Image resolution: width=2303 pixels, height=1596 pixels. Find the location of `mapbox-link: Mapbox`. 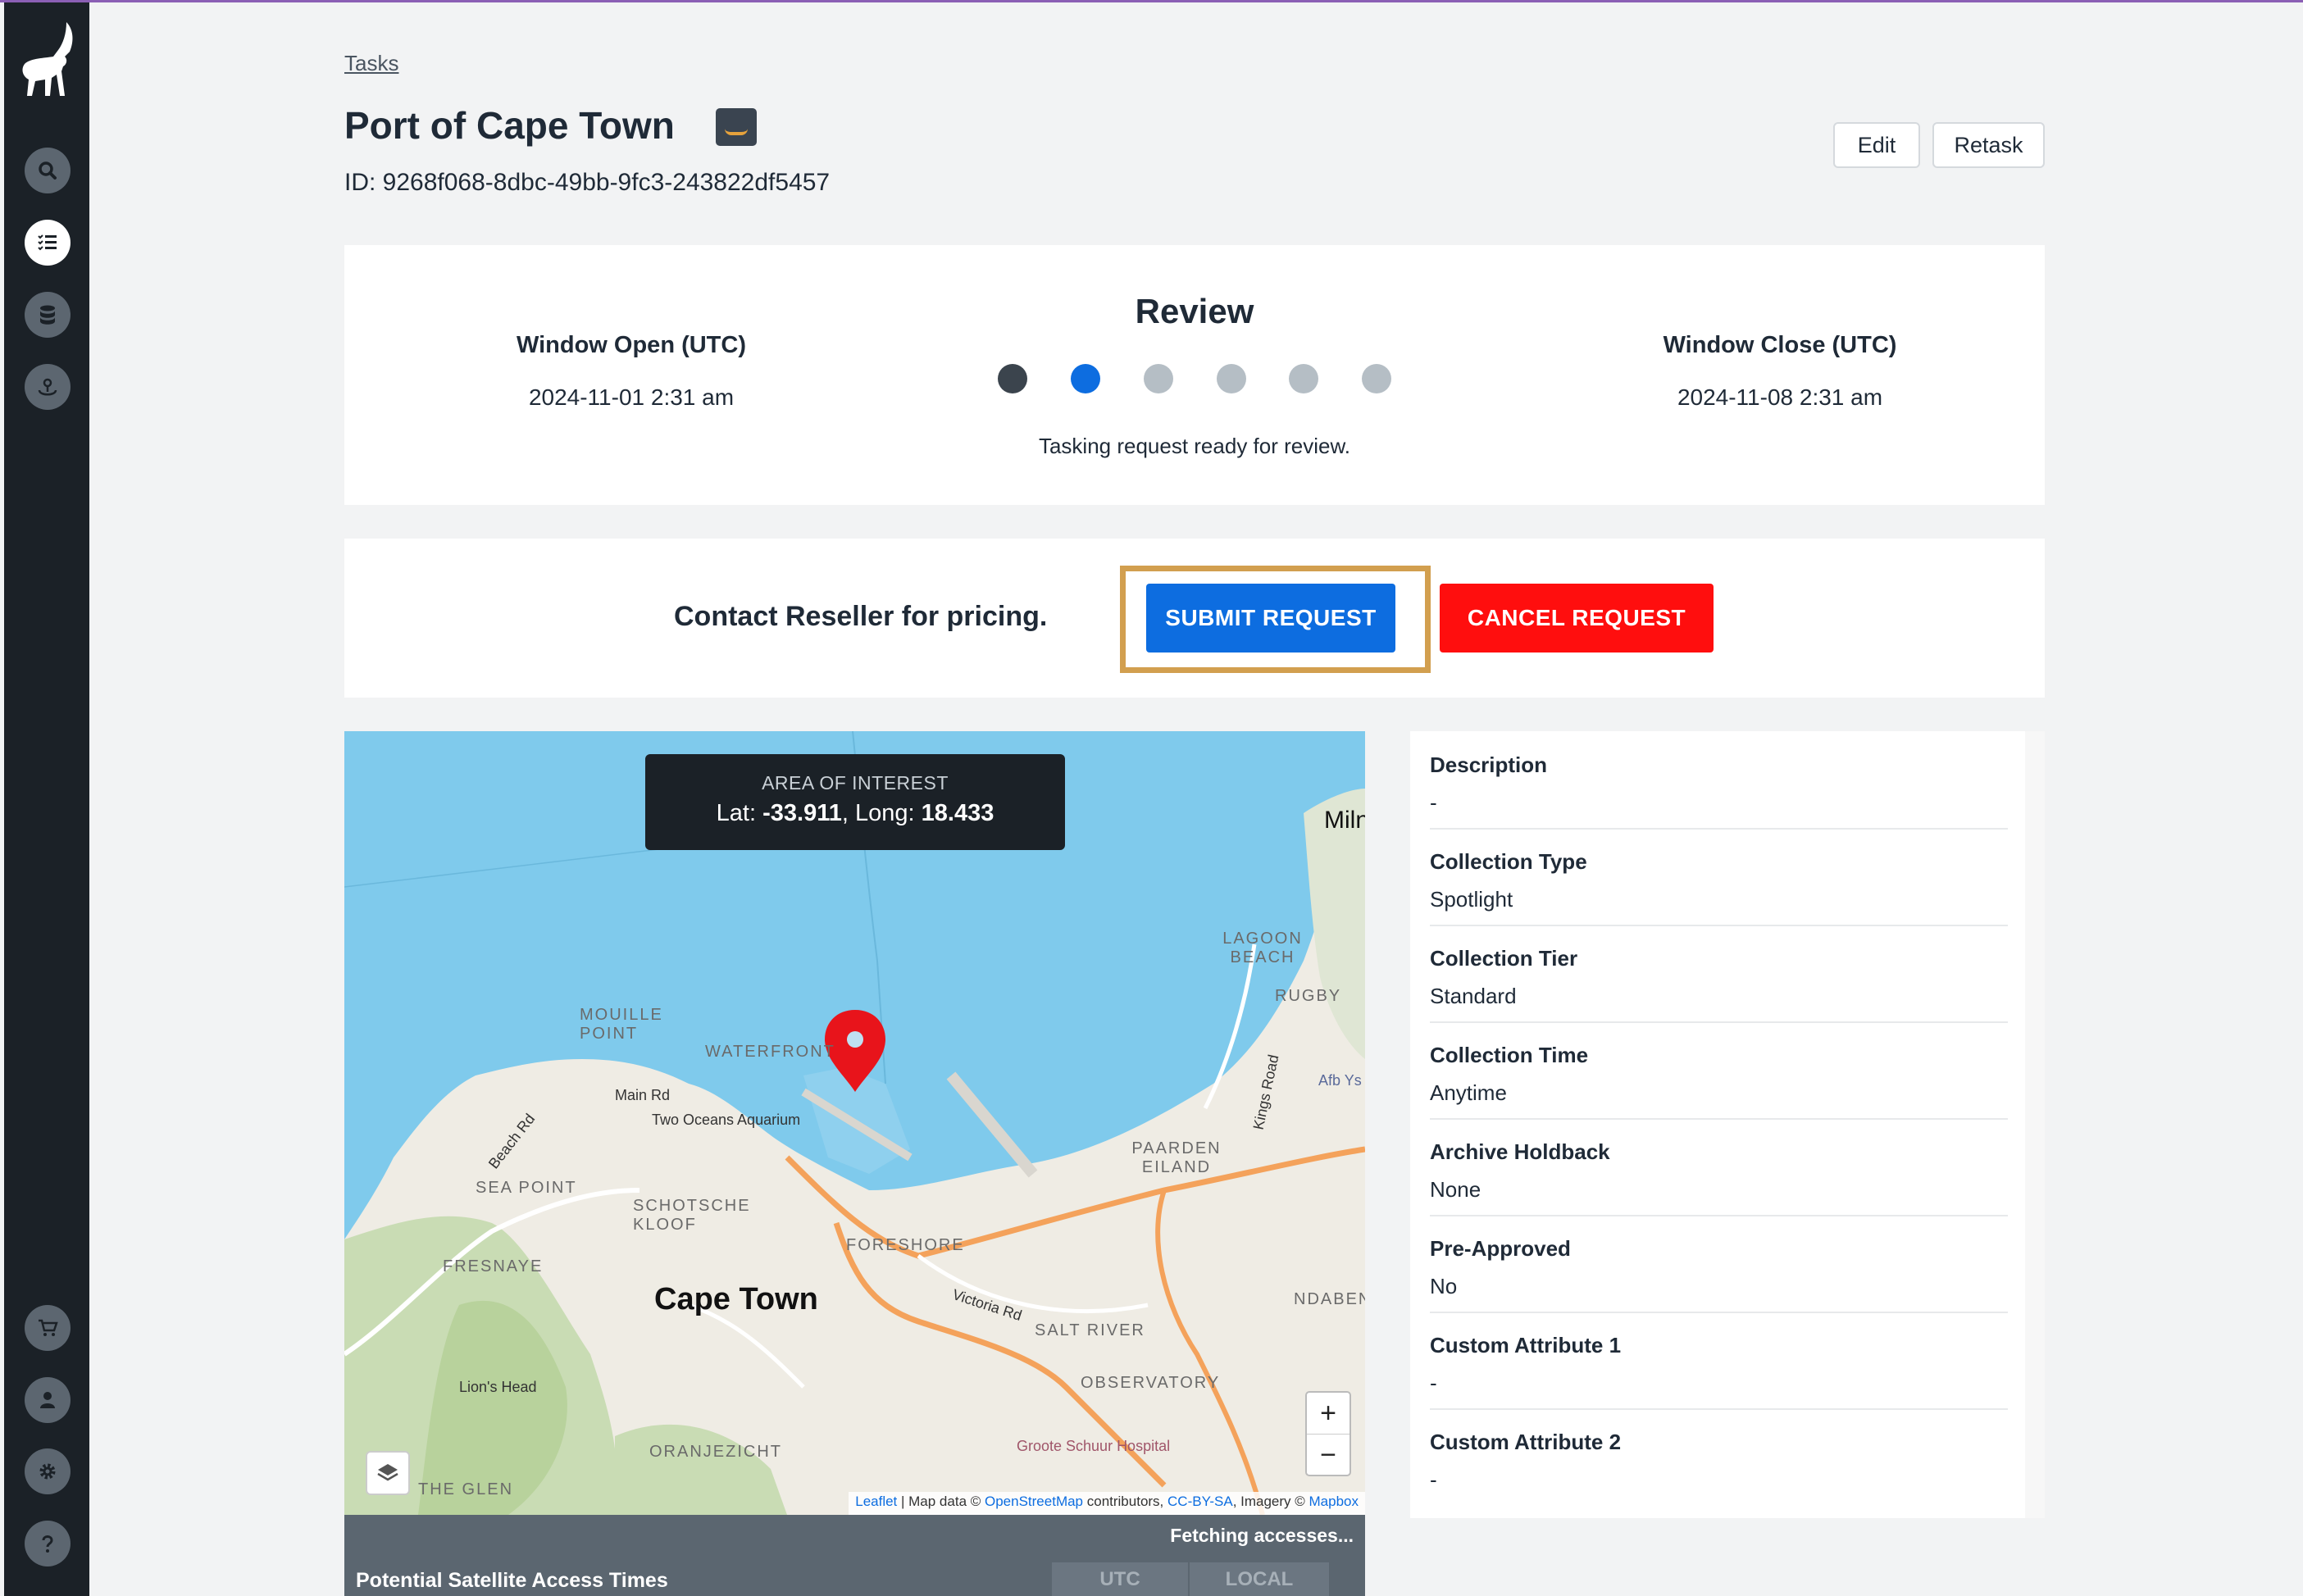

mapbox-link: Mapbox is located at coordinates (1334, 1501).